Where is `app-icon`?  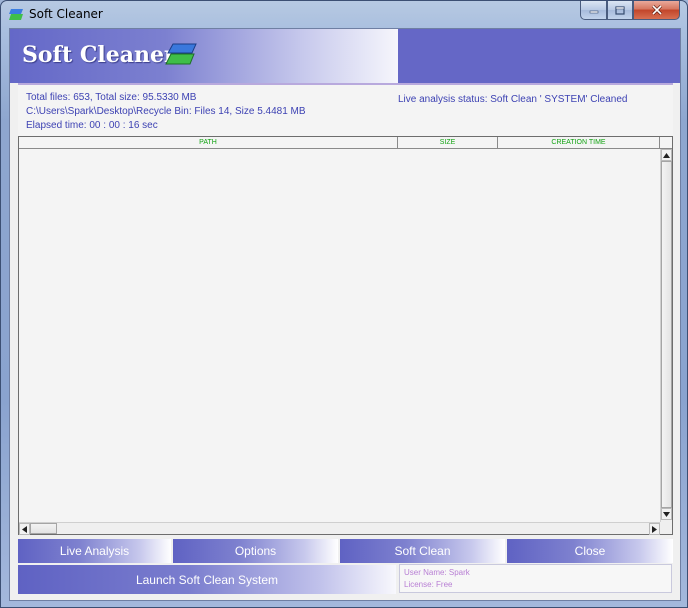 app-icon is located at coordinates (16, 14).